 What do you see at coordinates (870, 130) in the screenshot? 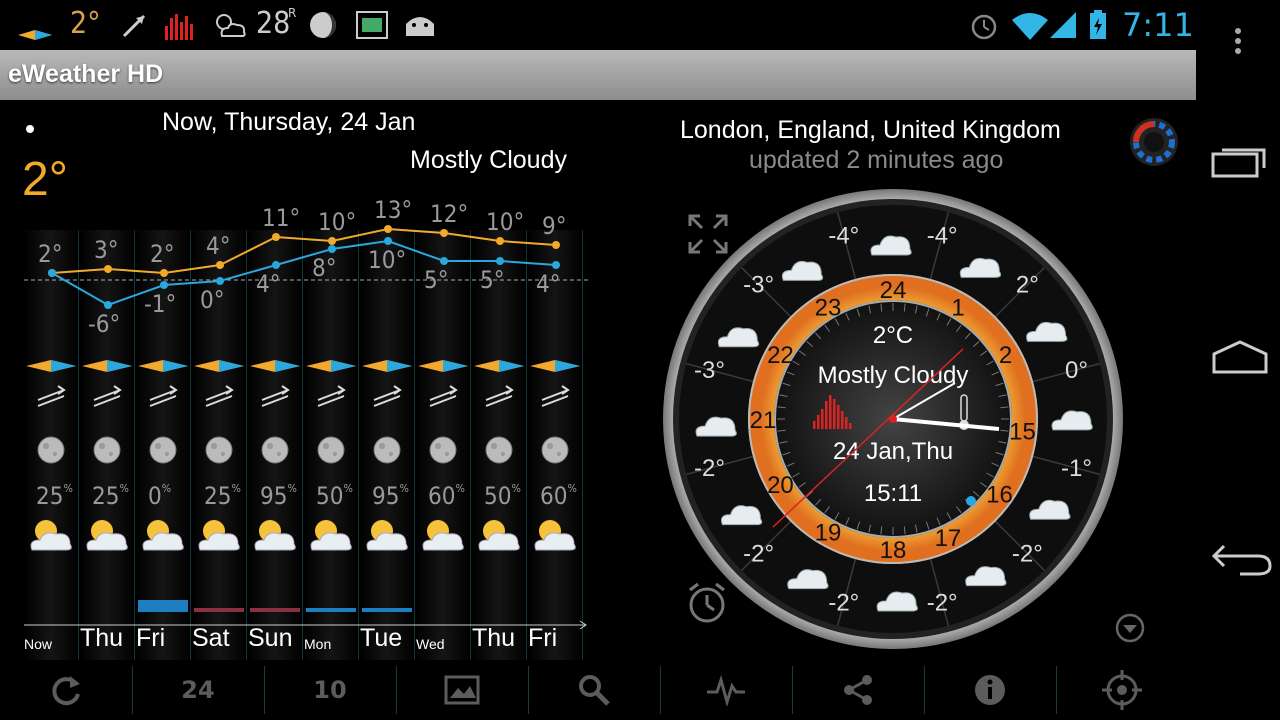
I see `location-name: London, England, United Kingdom` at bounding box center [870, 130].